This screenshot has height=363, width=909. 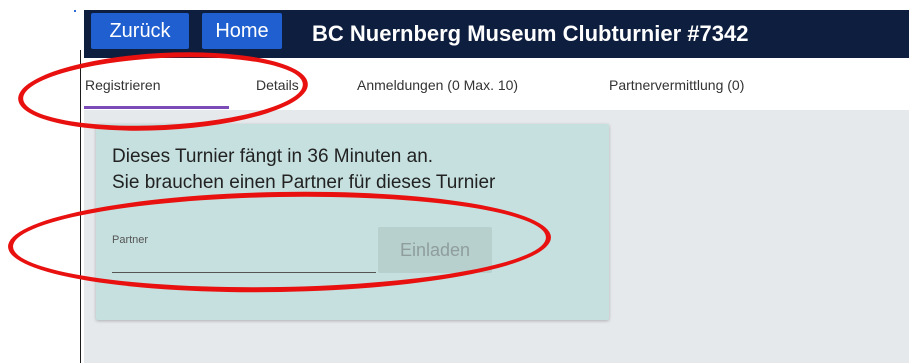 What do you see at coordinates (437, 85) in the screenshot?
I see `tab-anmeldungen: Anmeldungen (0 Max. 10)` at bounding box center [437, 85].